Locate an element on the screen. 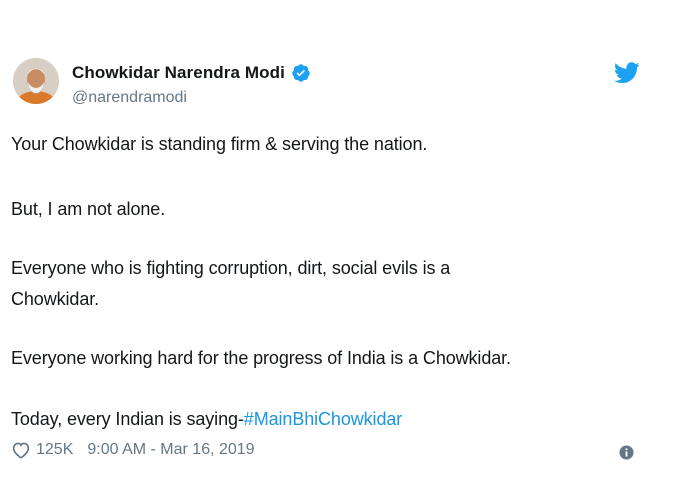 This screenshot has height=493, width=700. author-name: Chowkidar Narendra Modi is located at coordinates (191, 73).